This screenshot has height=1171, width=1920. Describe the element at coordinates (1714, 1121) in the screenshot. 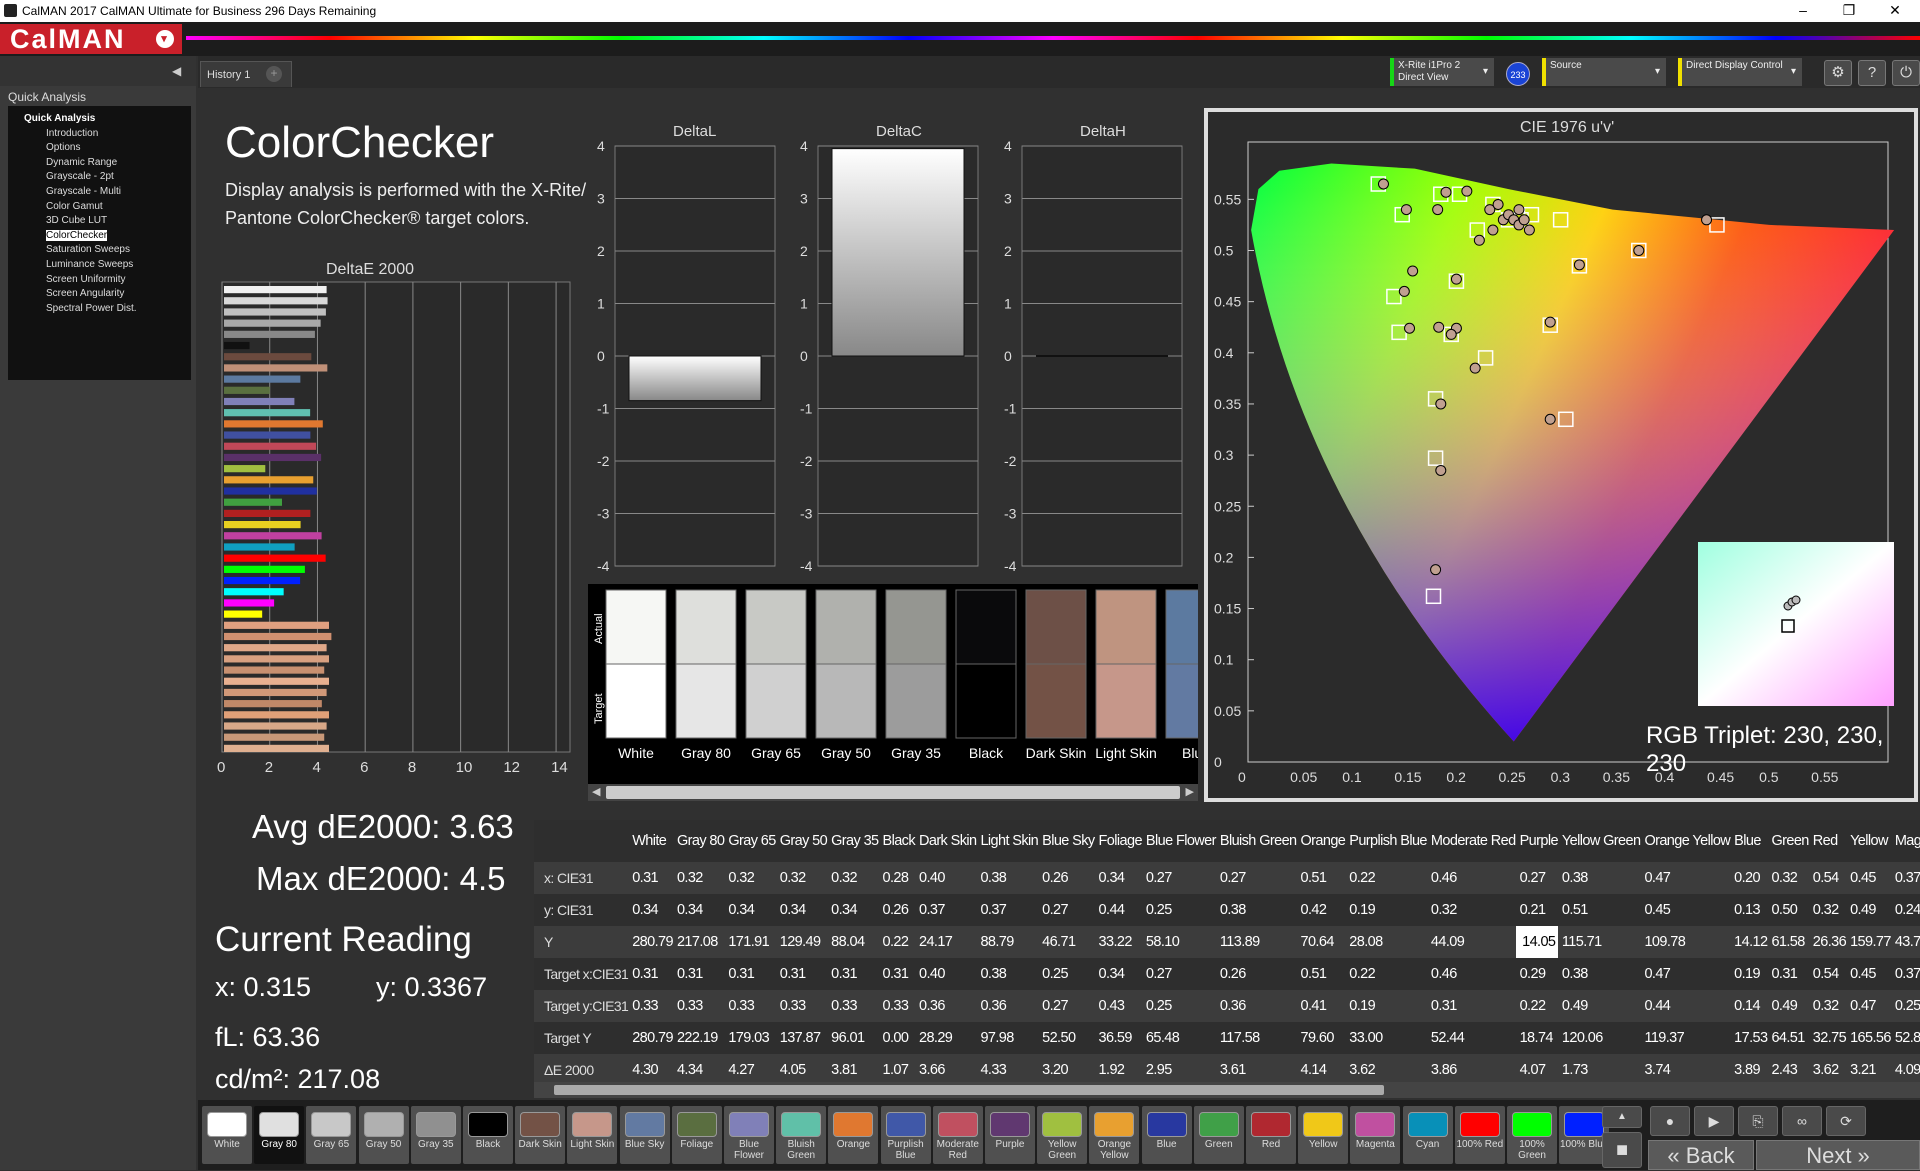

I see `play-button: ▶` at that location.